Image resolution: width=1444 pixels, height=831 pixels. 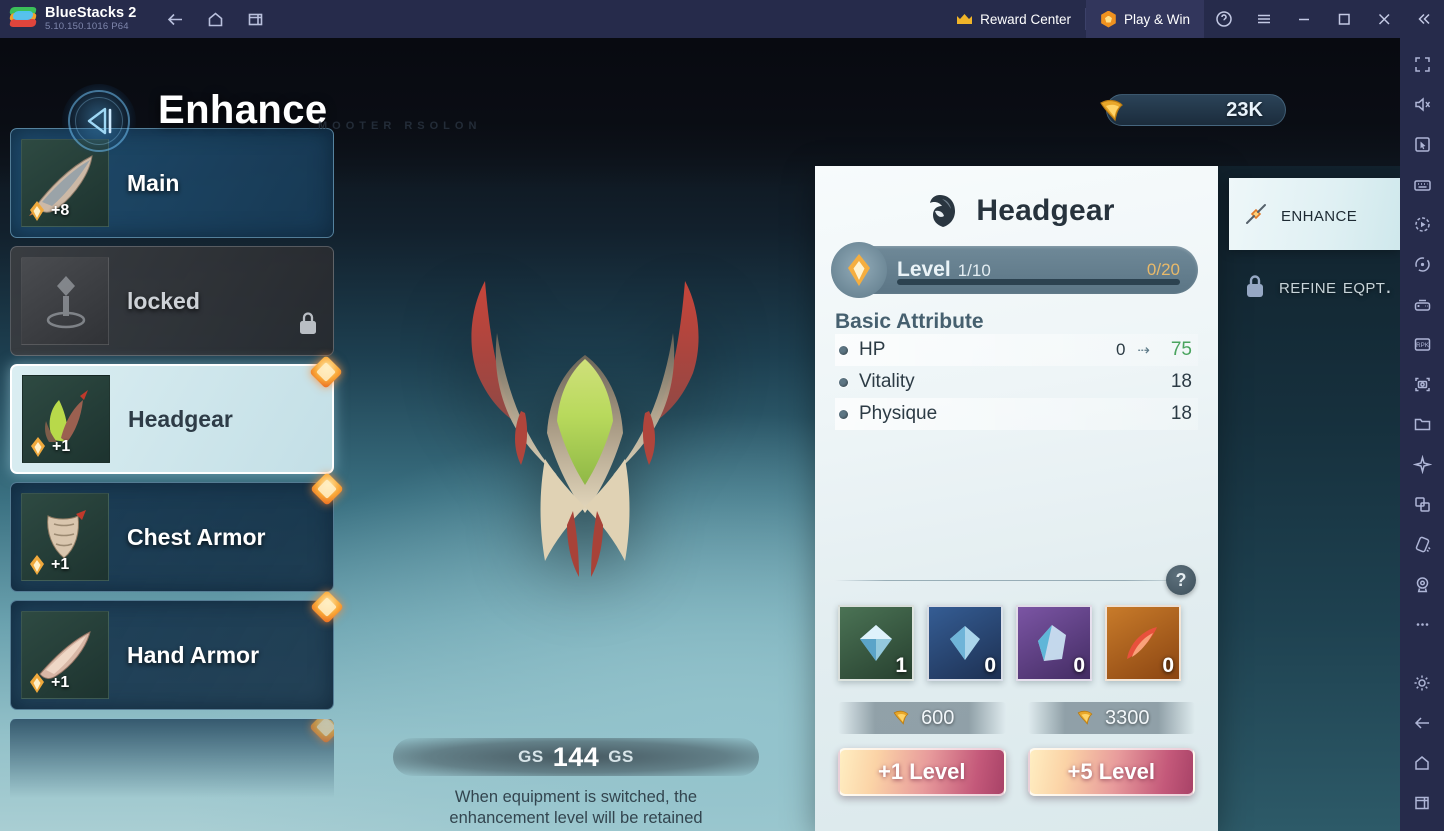 I want to click on cost-plus-five: 3300, so click(x=1111, y=718).